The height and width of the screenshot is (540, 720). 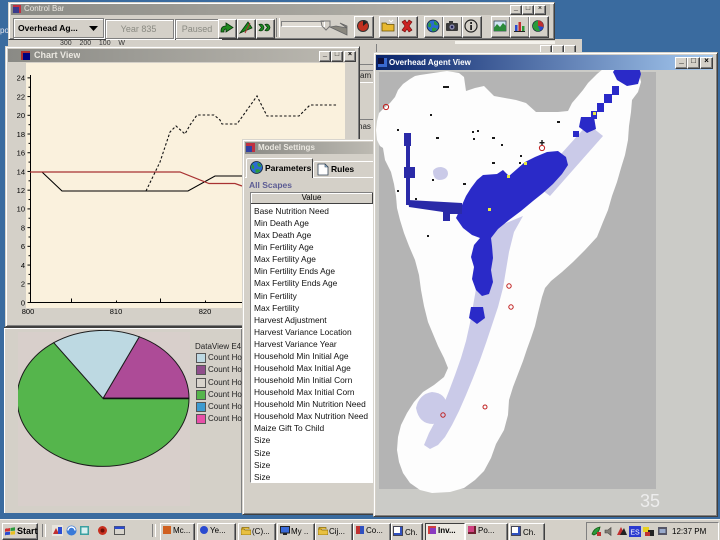 What do you see at coordinates (116, 311) in the screenshot?
I see `svg-text: 810` at bounding box center [116, 311].